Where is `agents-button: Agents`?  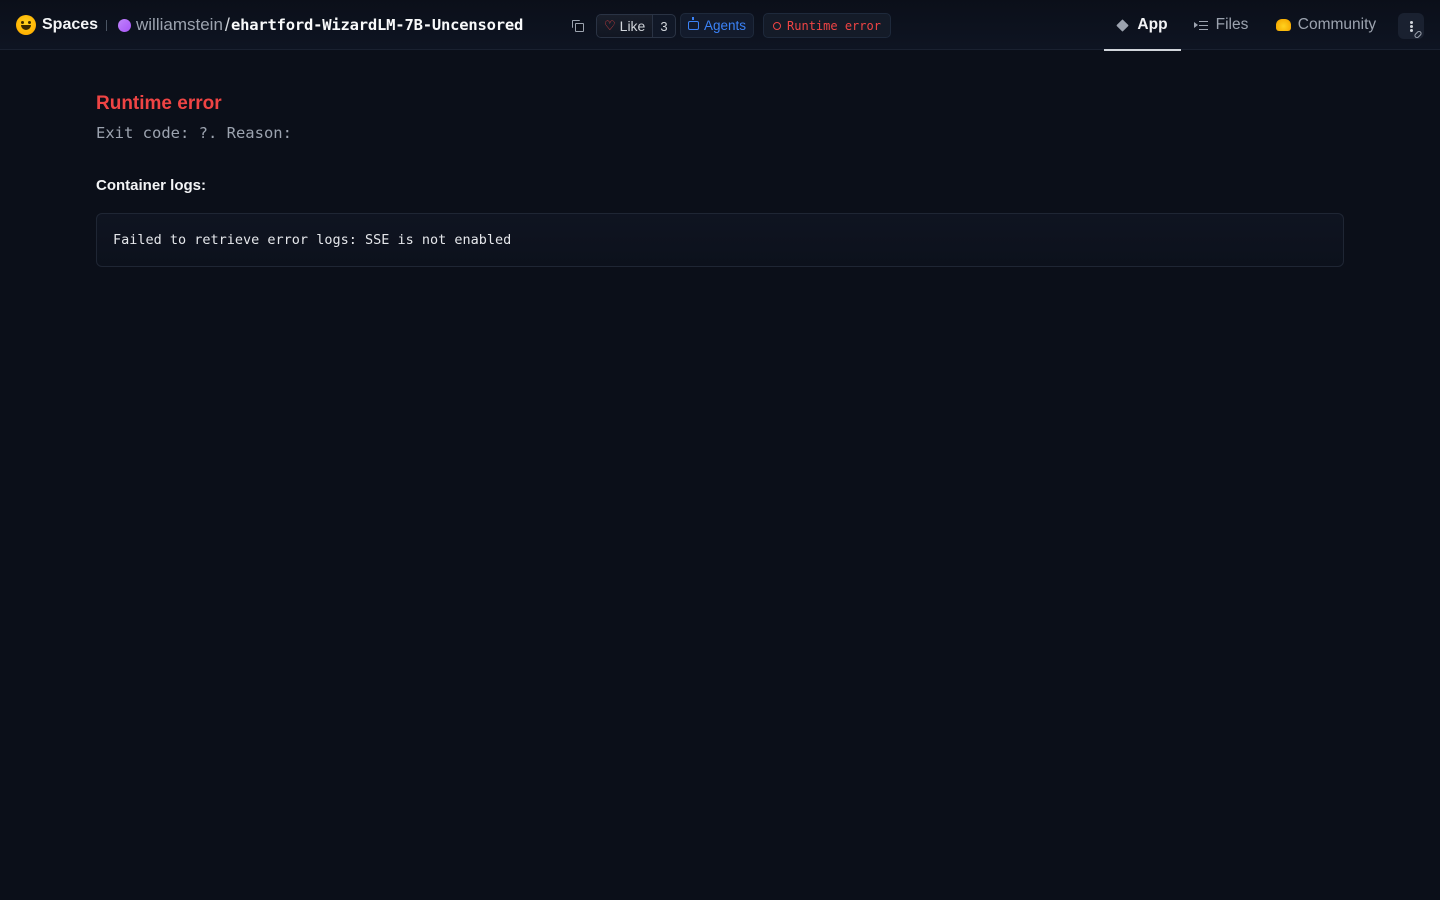
agents-button: Agents is located at coordinates (717, 25).